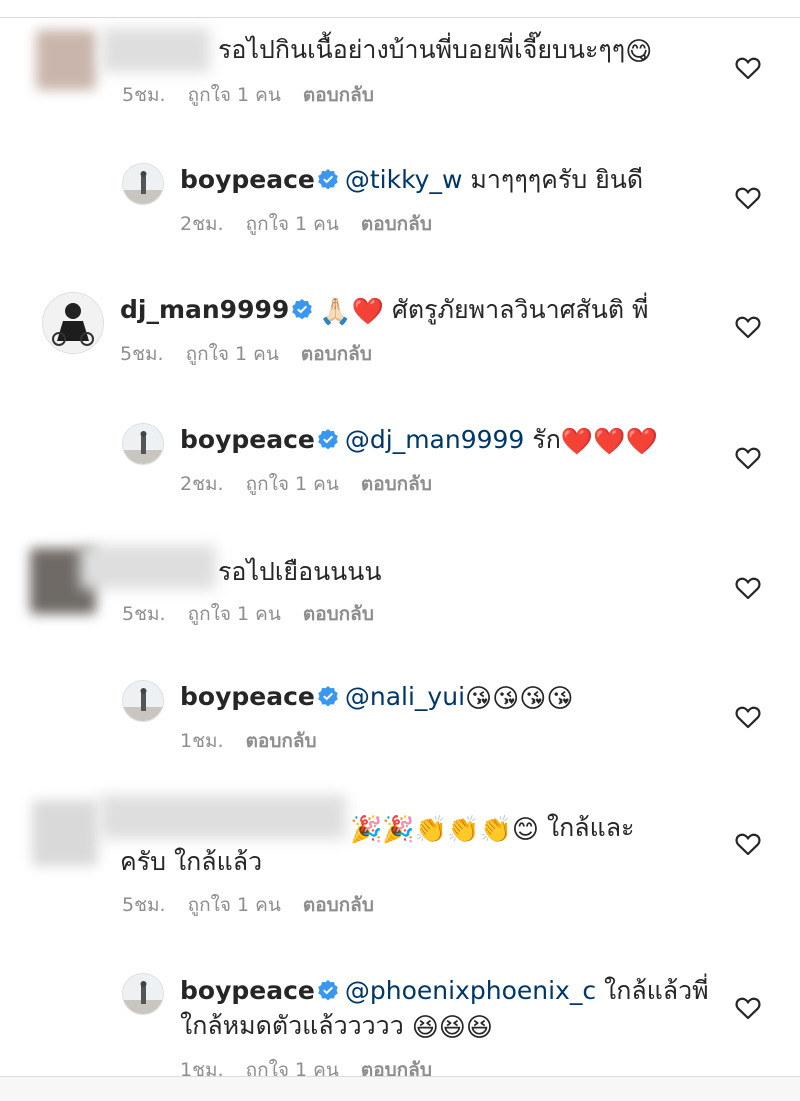 This screenshot has height=1101, width=800. What do you see at coordinates (296, 1025) in the screenshot?
I see `comment-body-continued: ใกล้หมดตัวแล้ววววว` at bounding box center [296, 1025].